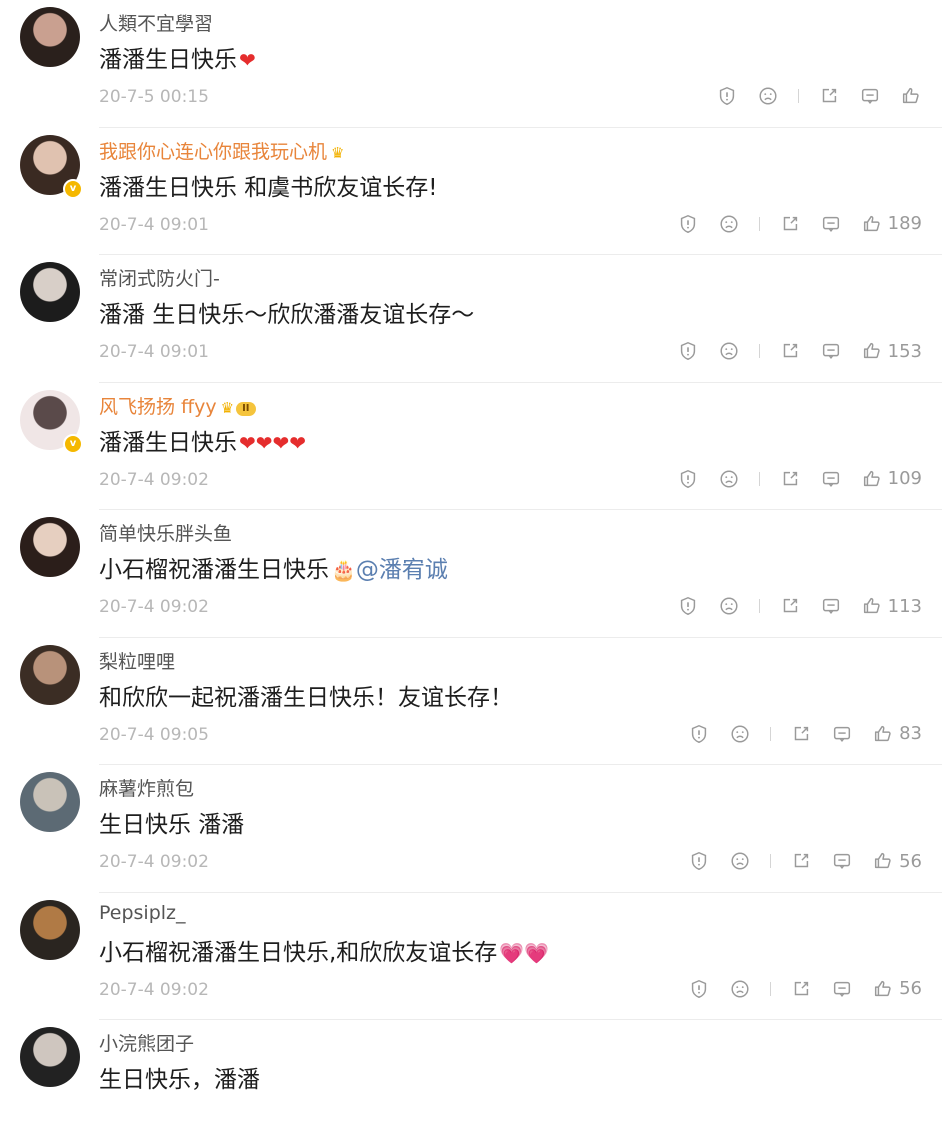 Image resolution: width=942 pixels, height=1148 pixels. Describe the element at coordinates (213, 152) in the screenshot. I see `username-text: 我跟你心连心你跟我玩心机` at that location.